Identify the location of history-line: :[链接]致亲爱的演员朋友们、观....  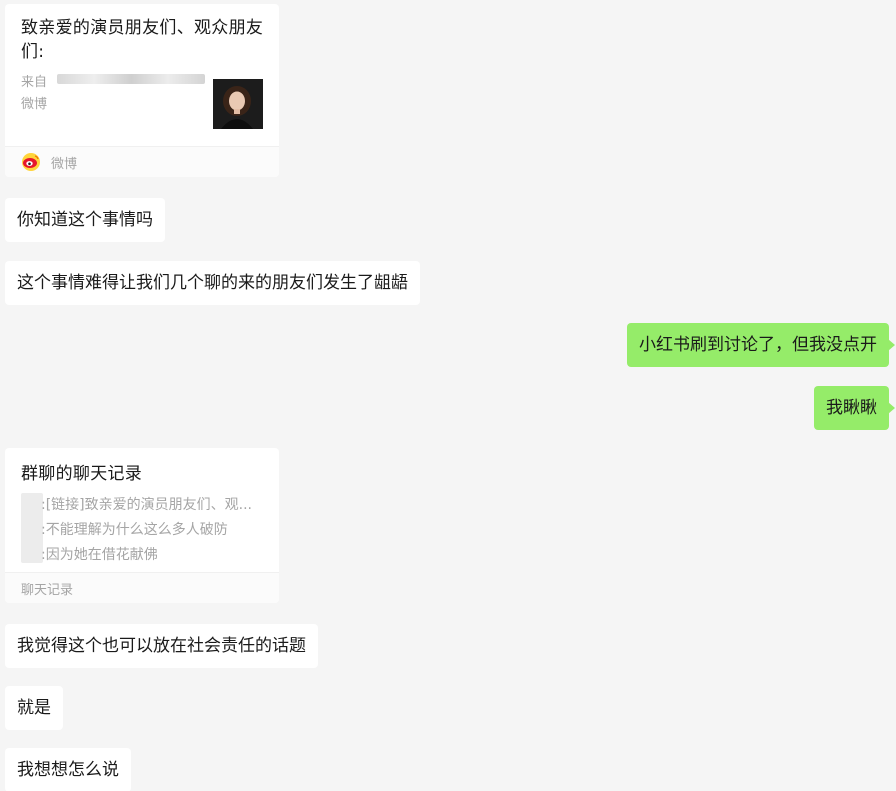
(146, 505).